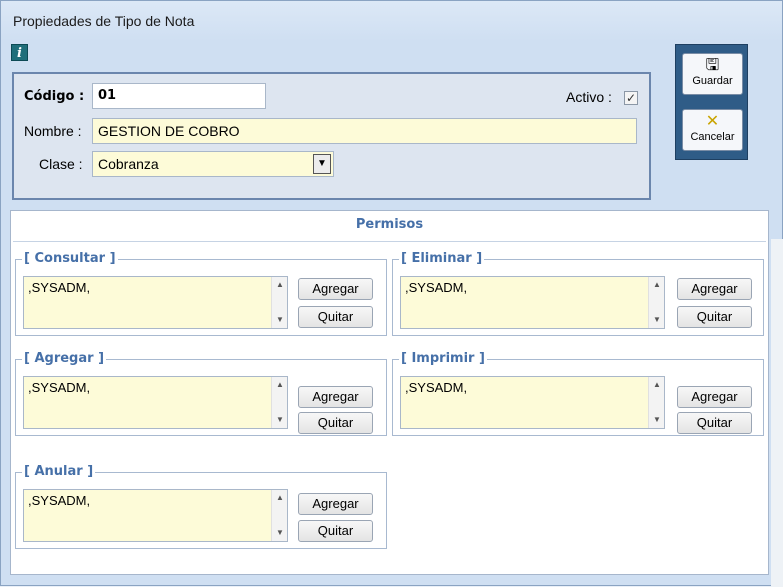 The image size is (783, 587). Describe the element at coordinates (714, 397) in the screenshot. I see `imprimir-add-button: Agregar` at that location.